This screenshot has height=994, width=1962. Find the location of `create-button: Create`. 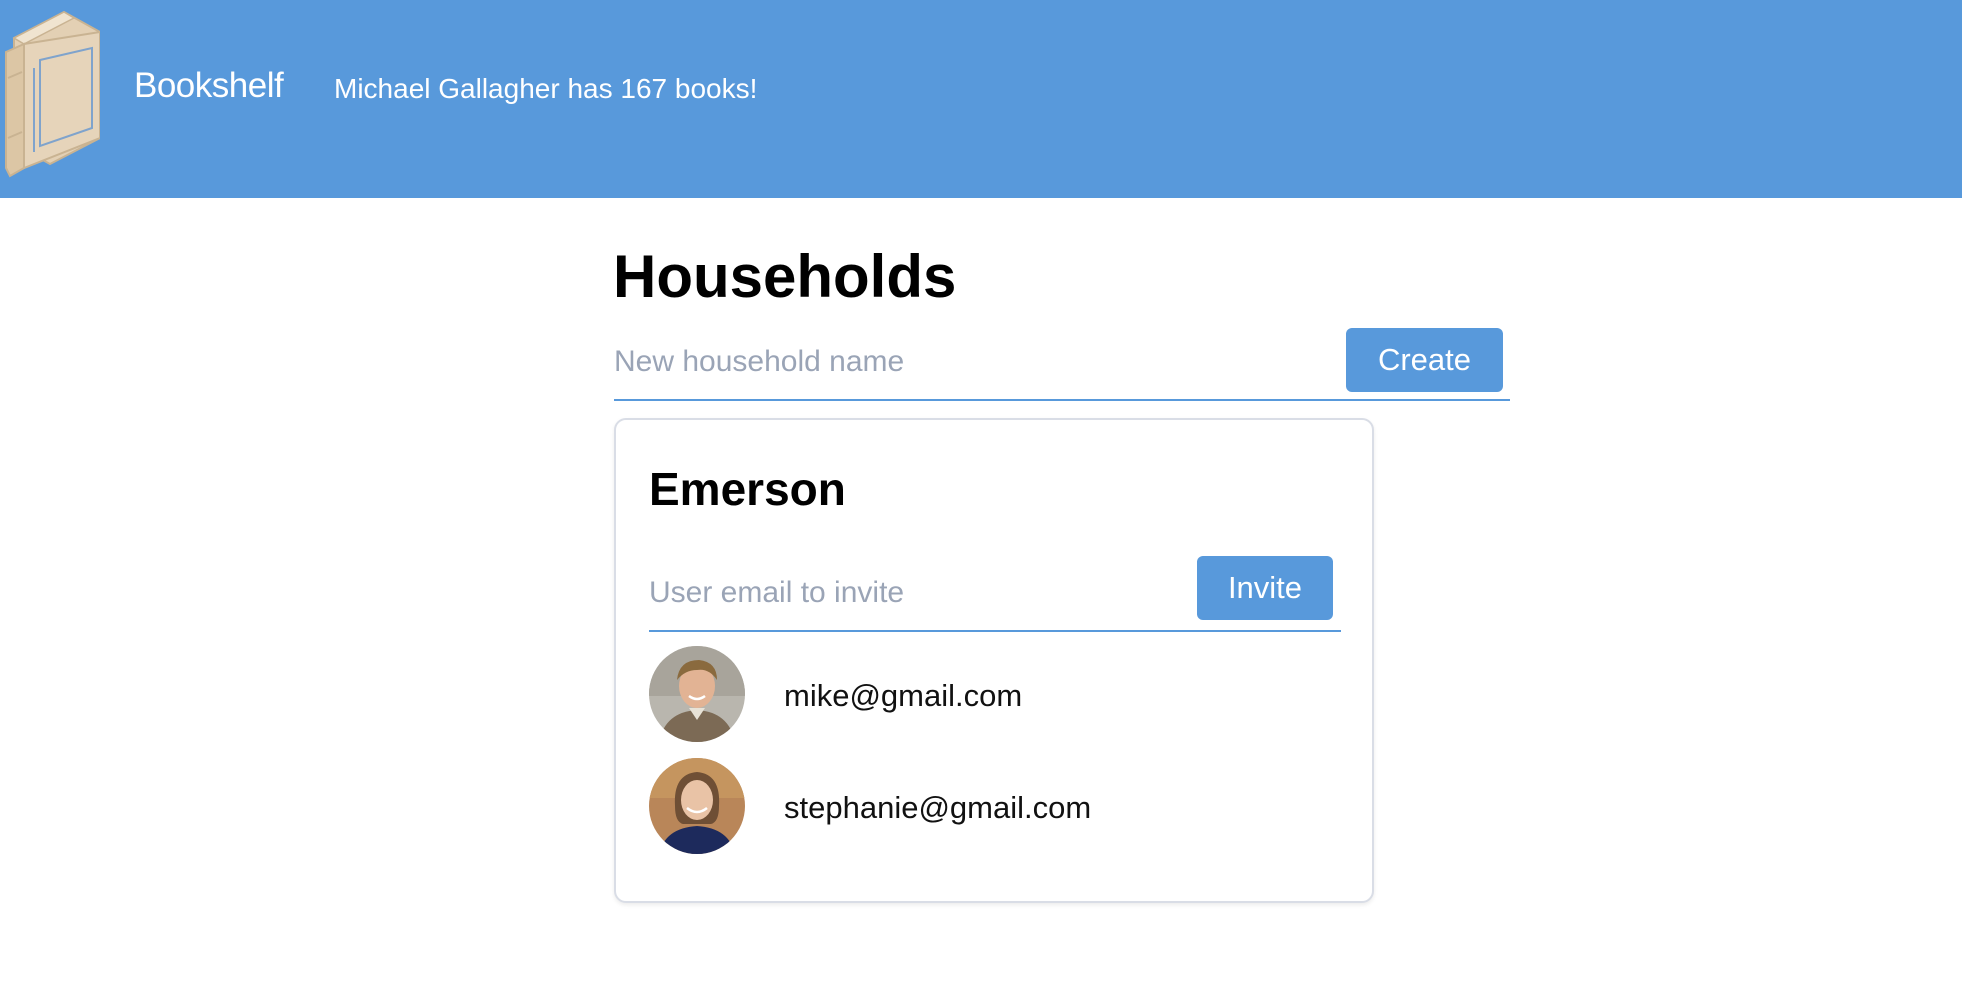

create-button: Create is located at coordinates (1424, 360).